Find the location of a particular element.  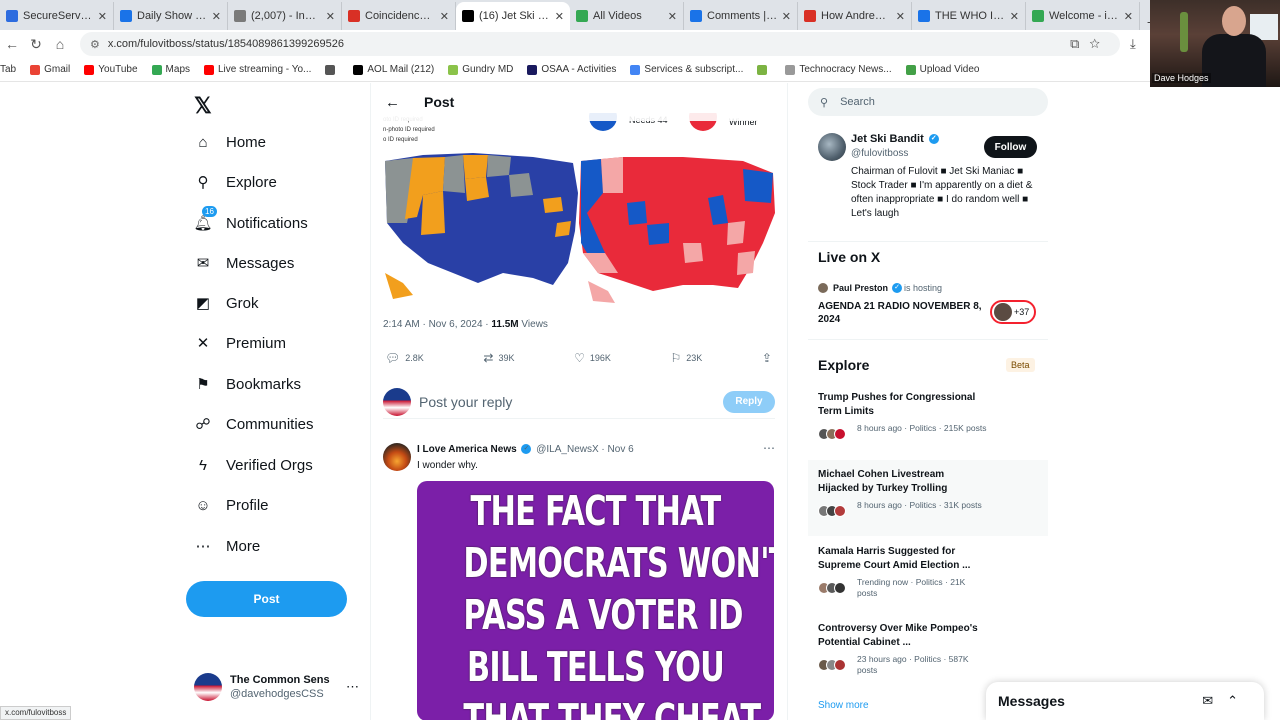

bookmark-item: OSAA - Activities is located at coordinates (571, 69).